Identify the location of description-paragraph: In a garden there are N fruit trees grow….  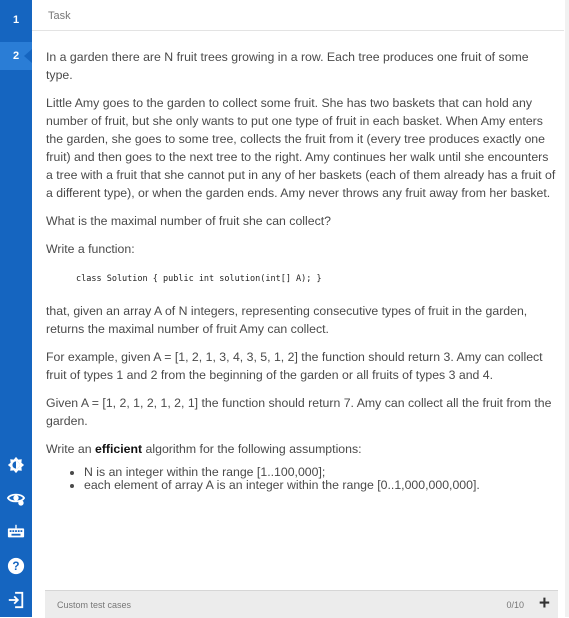
(287, 66).